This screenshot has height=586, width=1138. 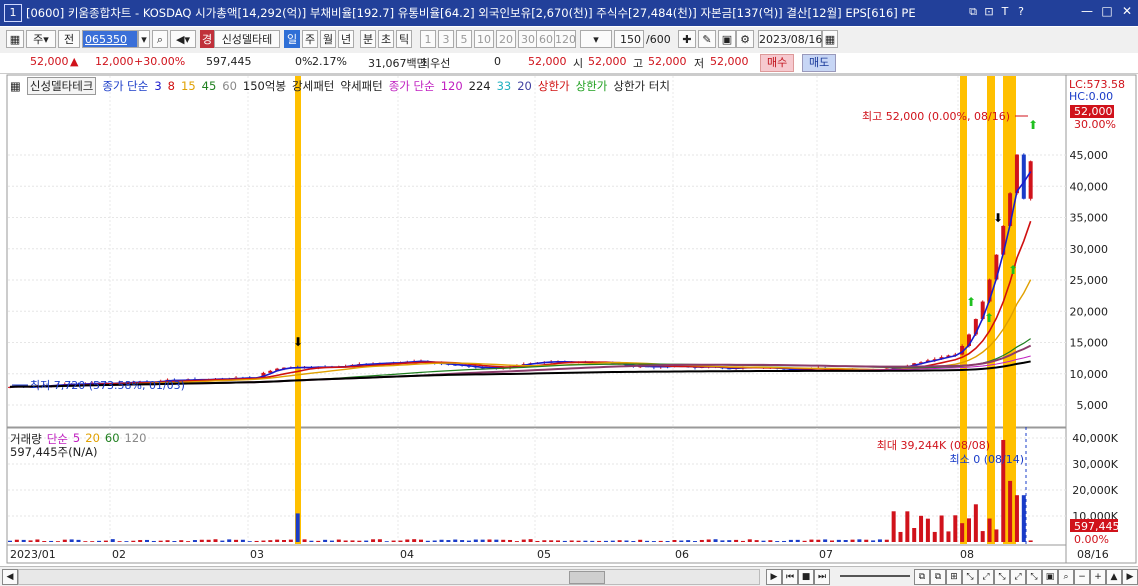 What do you see at coordinates (565, 39) in the screenshot?
I see `interval-120: 120` at bounding box center [565, 39].